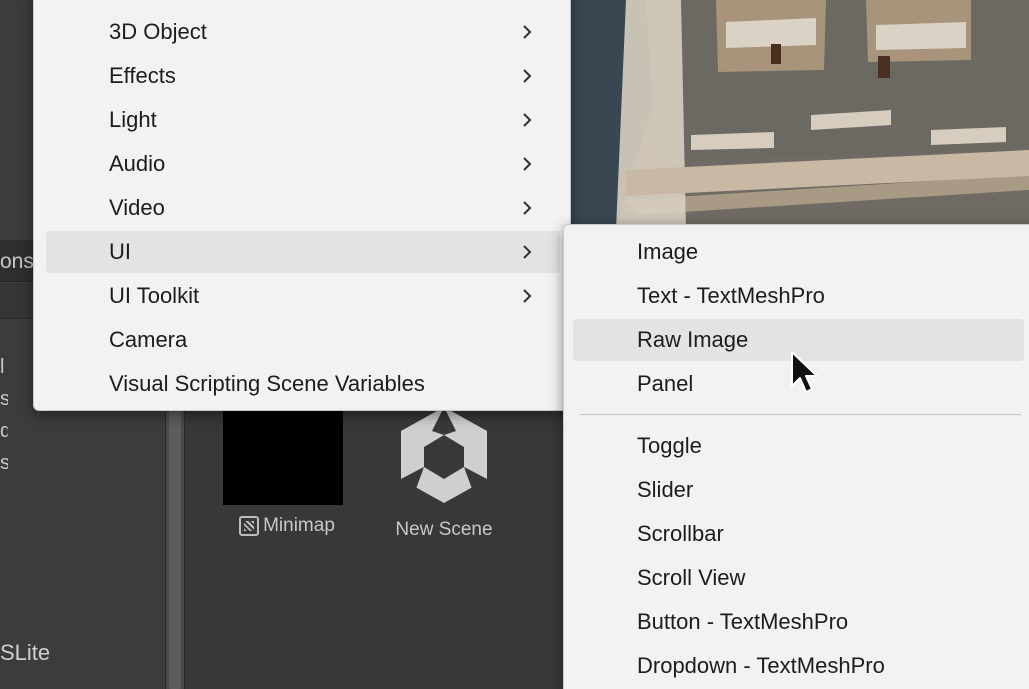 This screenshot has width=1029, height=689. Describe the element at coordinates (798, 578) in the screenshot. I see `submenu-item-scroll-view: Scroll View` at that location.